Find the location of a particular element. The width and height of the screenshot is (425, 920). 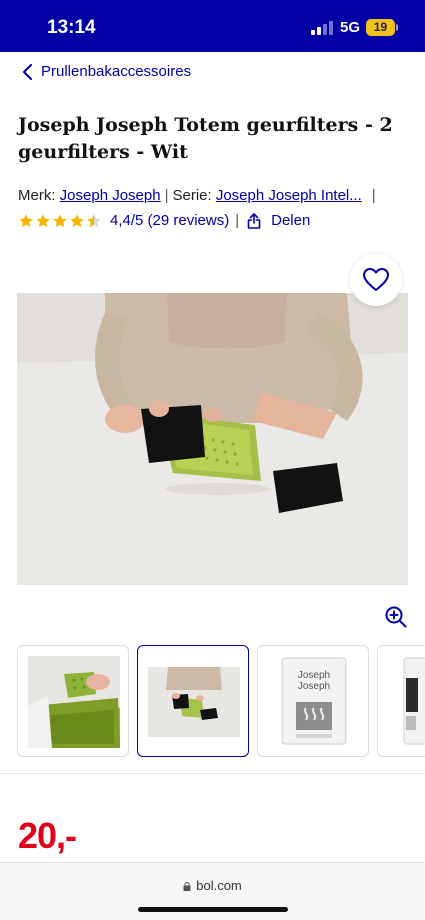

thumb-hands-filters is located at coordinates (193, 701).